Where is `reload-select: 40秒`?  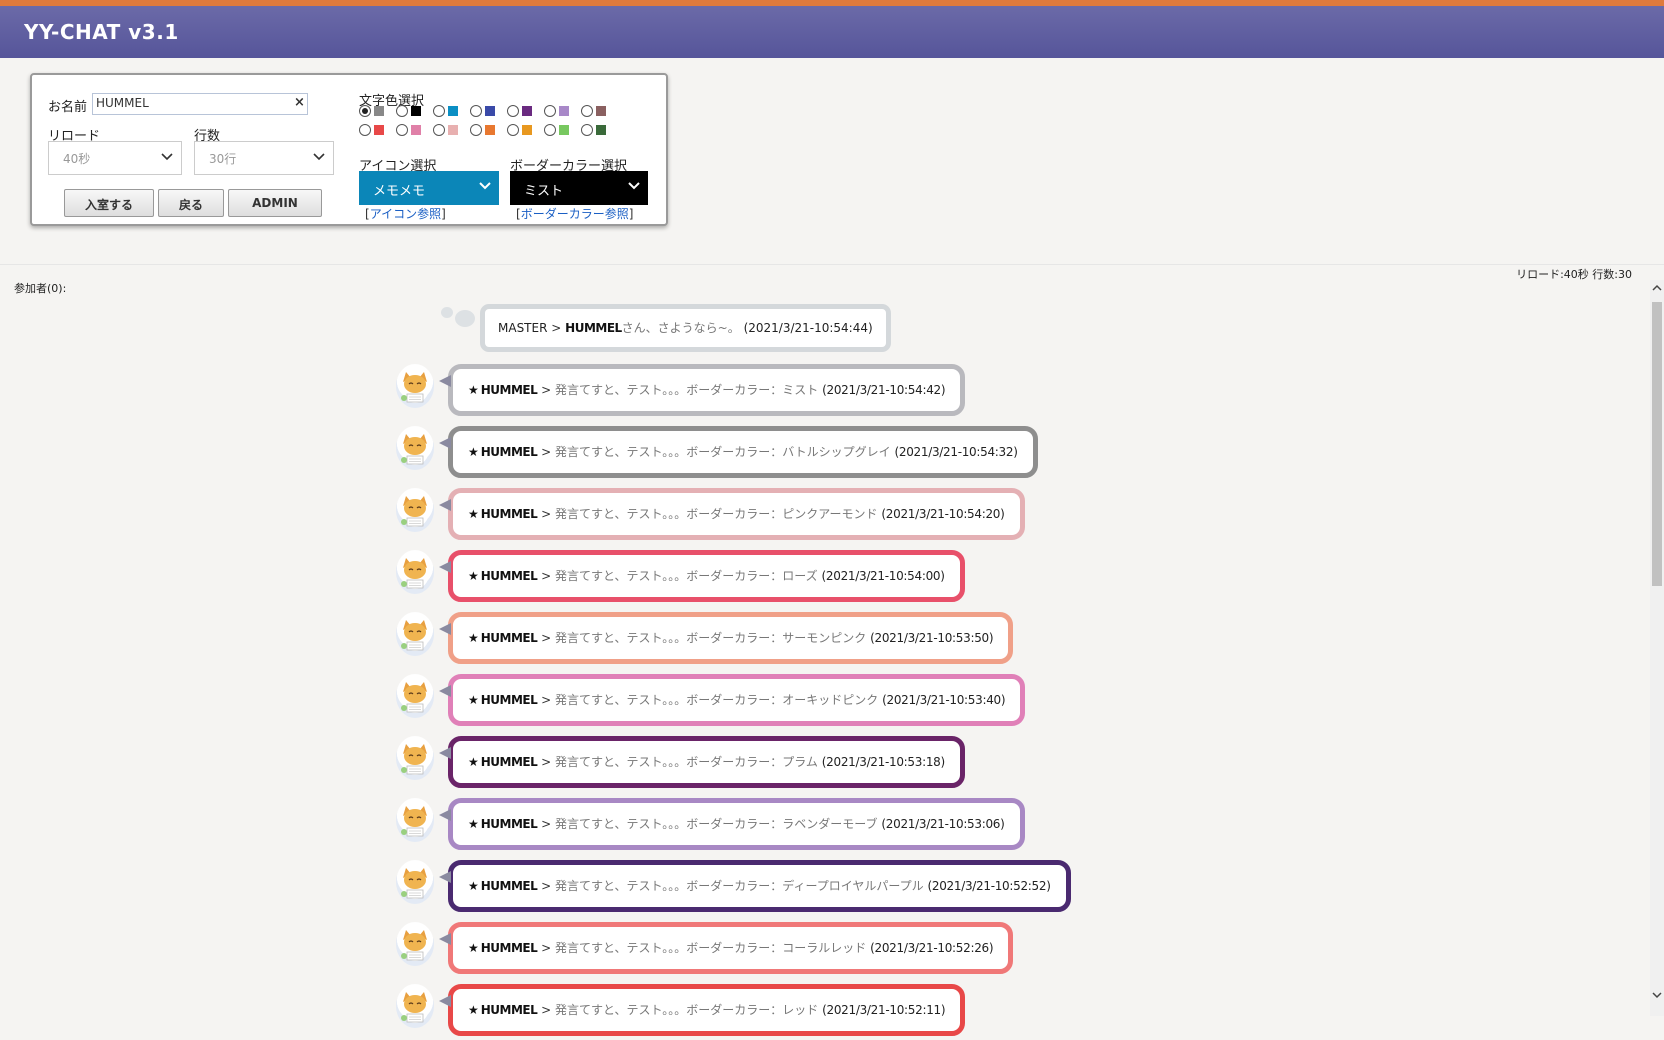 reload-select: 40秒 is located at coordinates (115, 158).